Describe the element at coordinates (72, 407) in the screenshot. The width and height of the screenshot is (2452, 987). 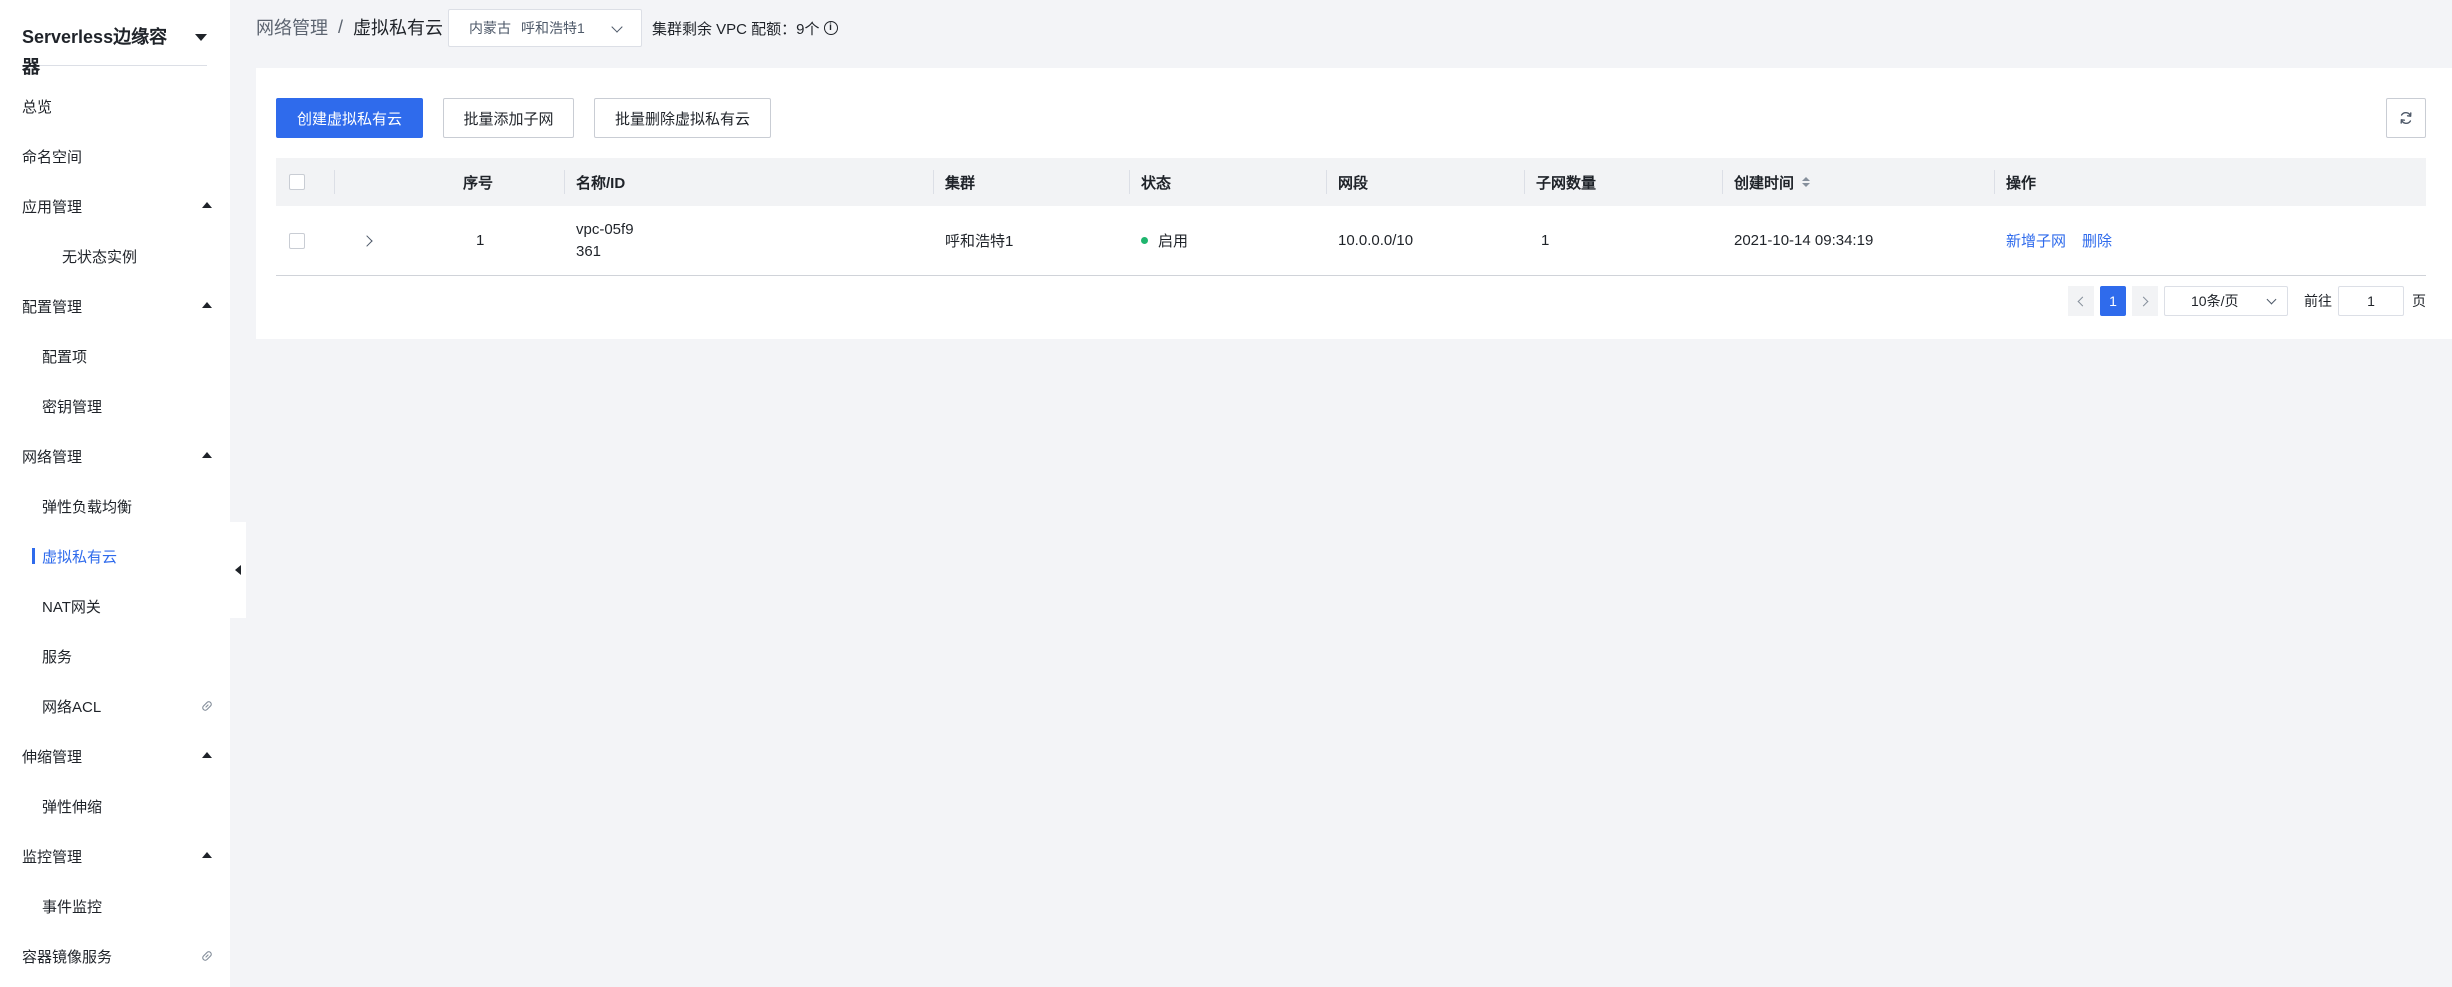
I see `sidebar-item-label: 密钥管理` at that location.